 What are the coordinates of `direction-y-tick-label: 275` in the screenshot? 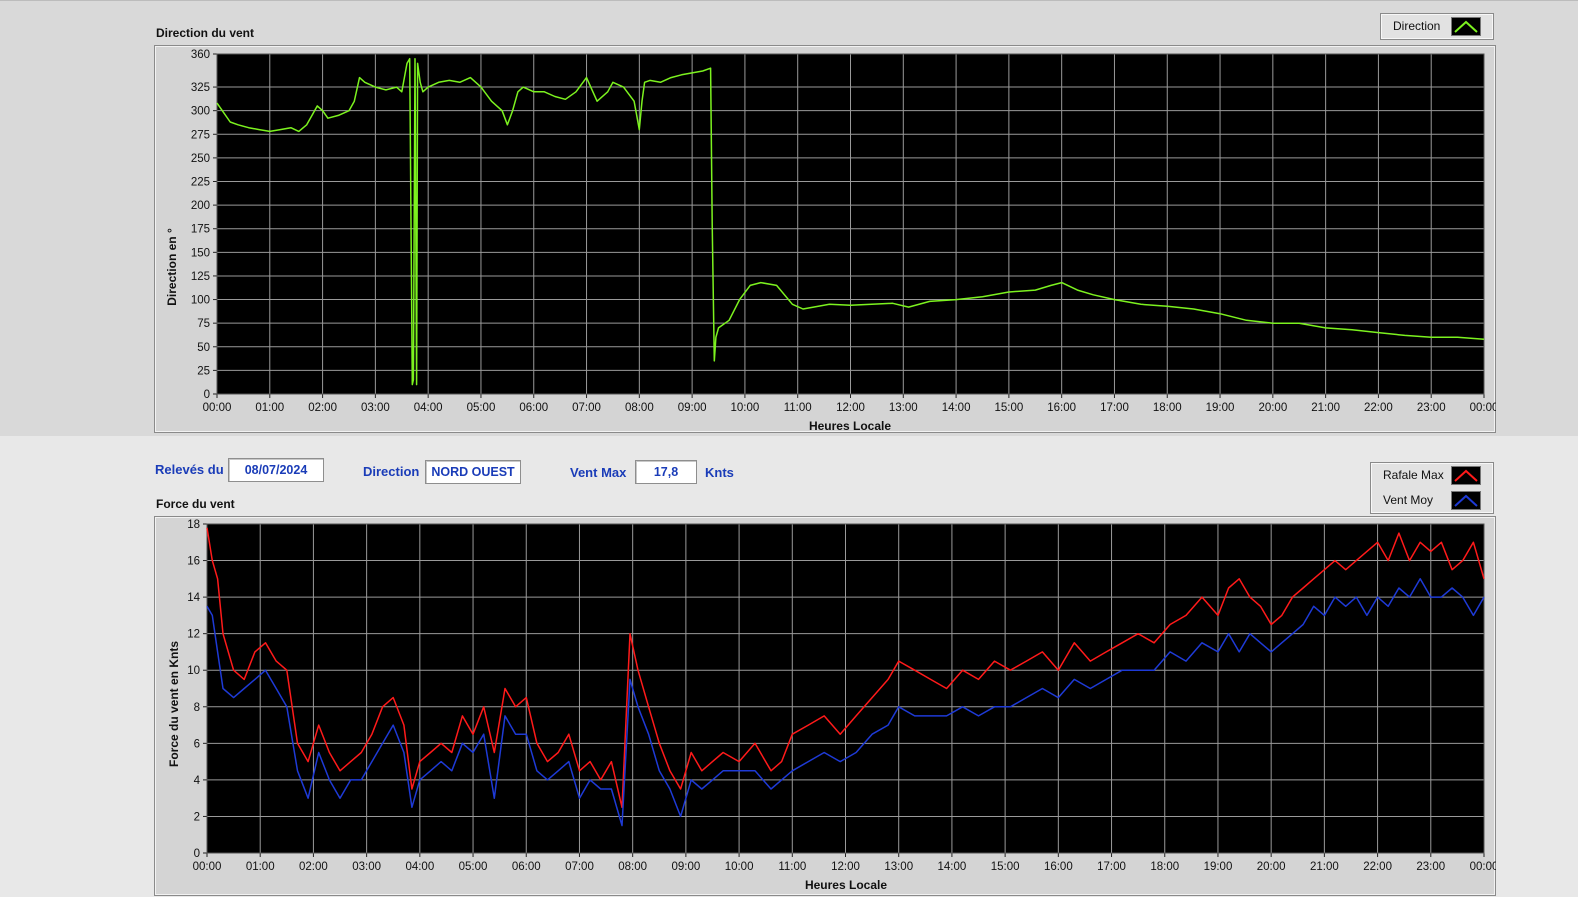 It's located at (200, 135).